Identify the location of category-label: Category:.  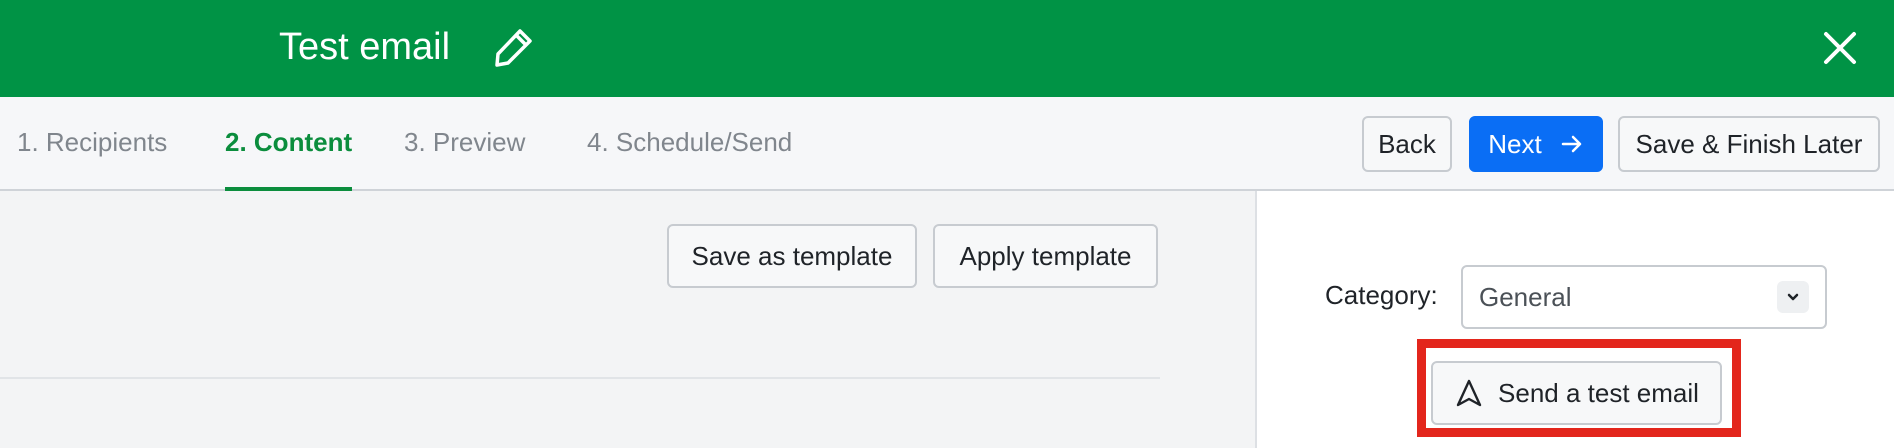
(1381, 295).